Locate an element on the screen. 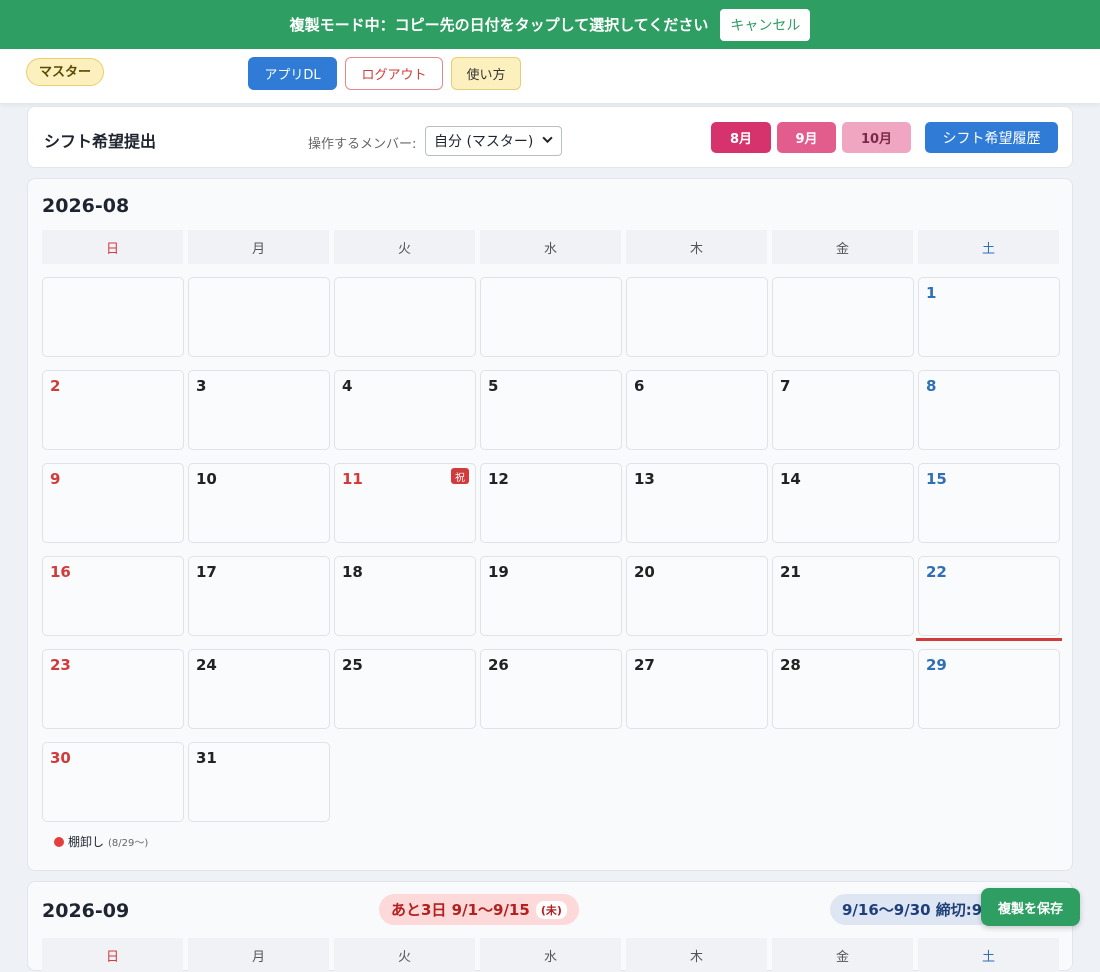  month-button-sep: 9月 is located at coordinates (806, 137).